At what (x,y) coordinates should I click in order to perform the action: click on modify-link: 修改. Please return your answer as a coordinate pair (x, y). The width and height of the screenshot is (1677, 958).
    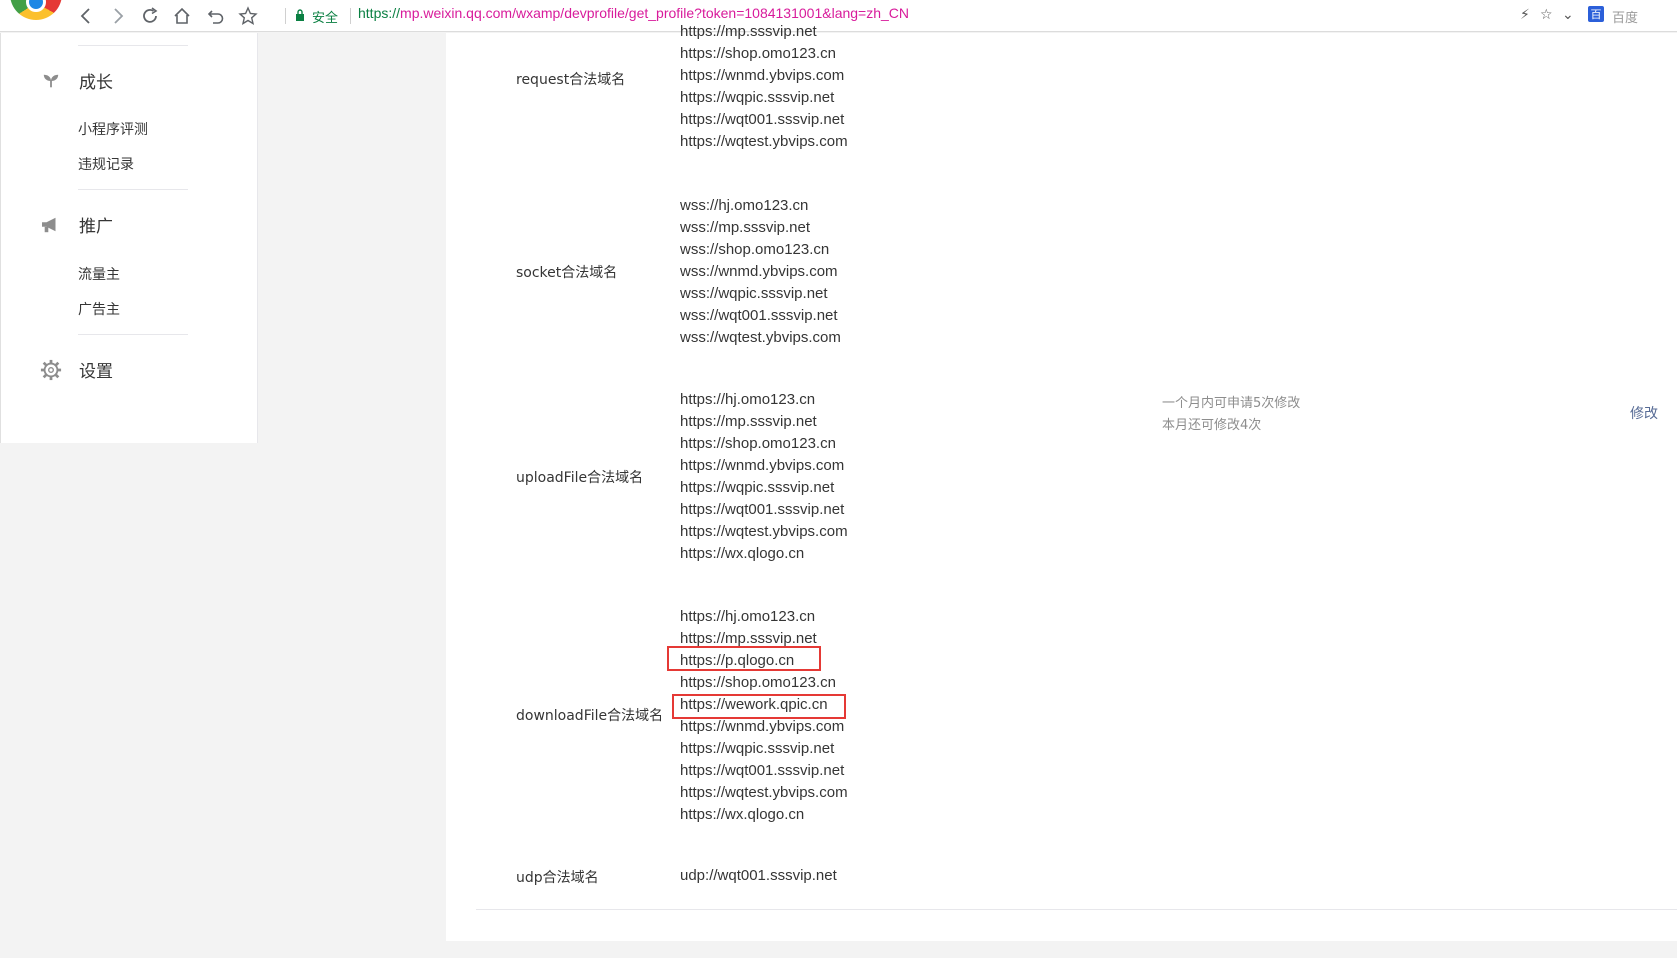
    Looking at the image, I should click on (1644, 413).